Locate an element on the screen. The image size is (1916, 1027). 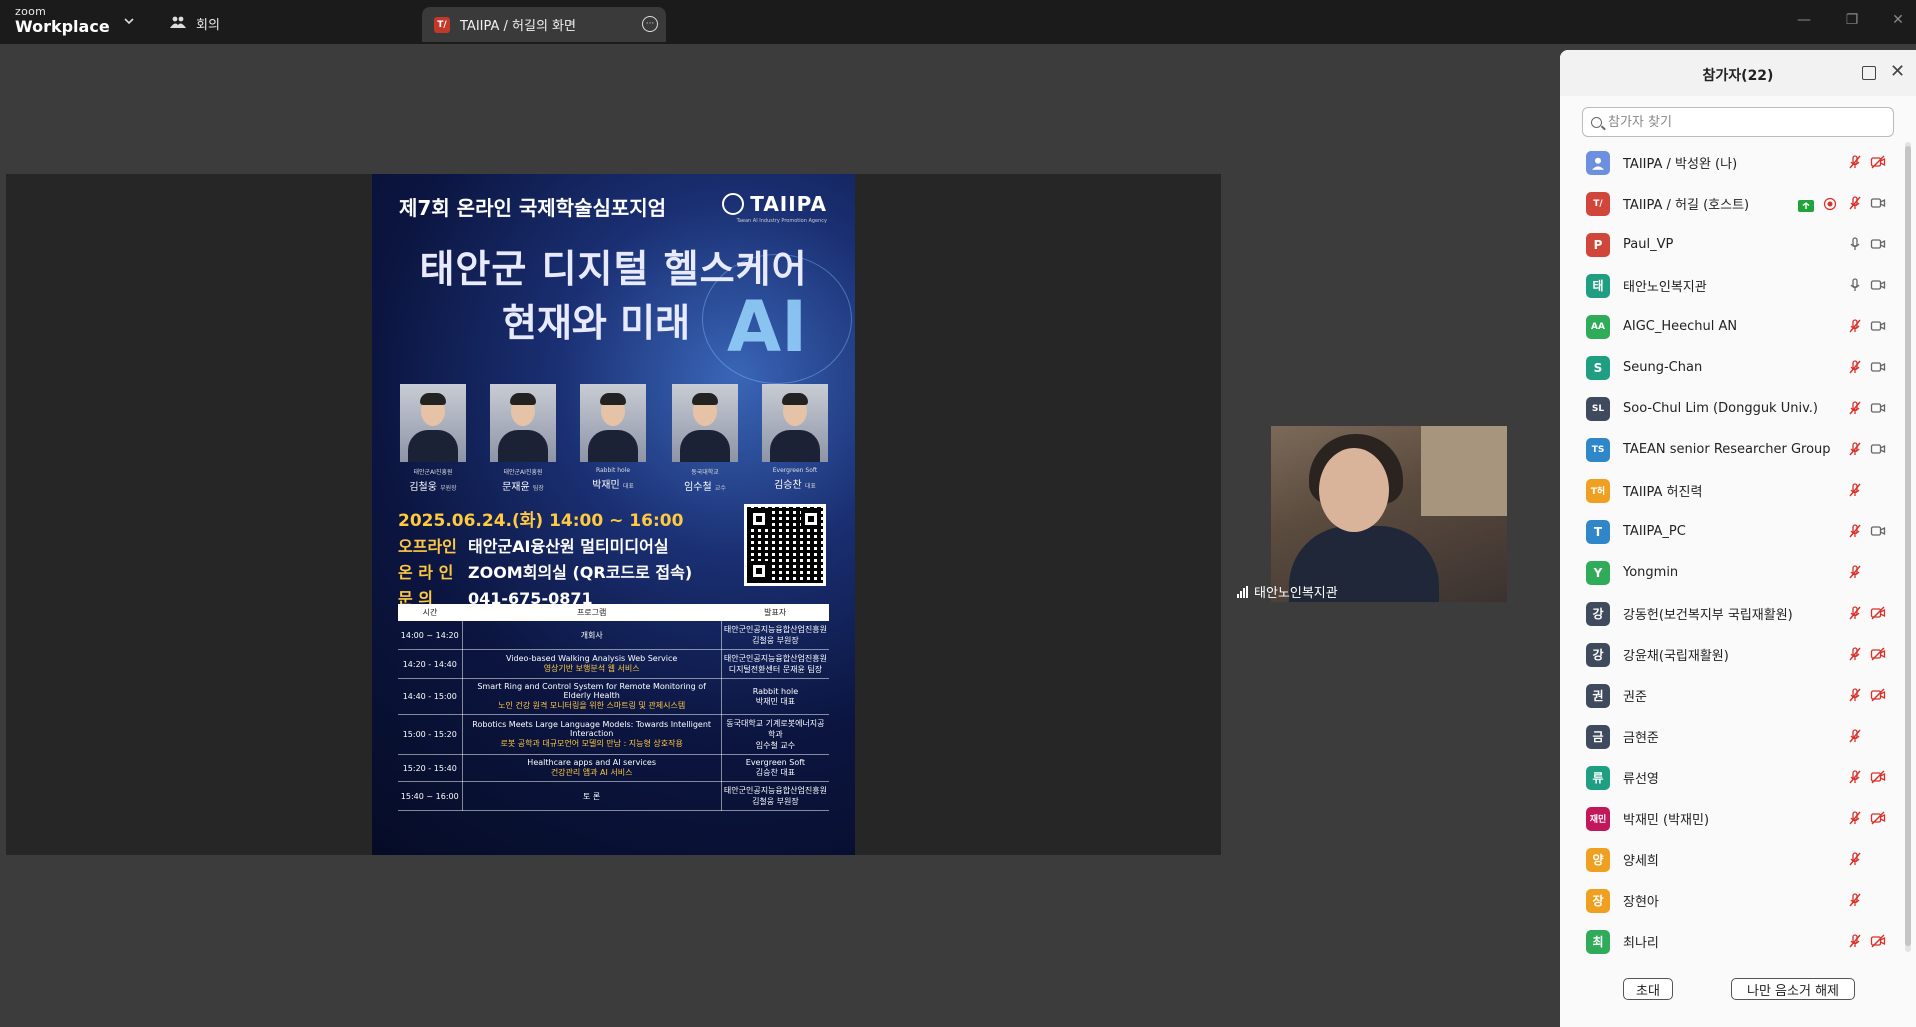
participant-row: Y Yongmin is located at coordinates (1732, 572).